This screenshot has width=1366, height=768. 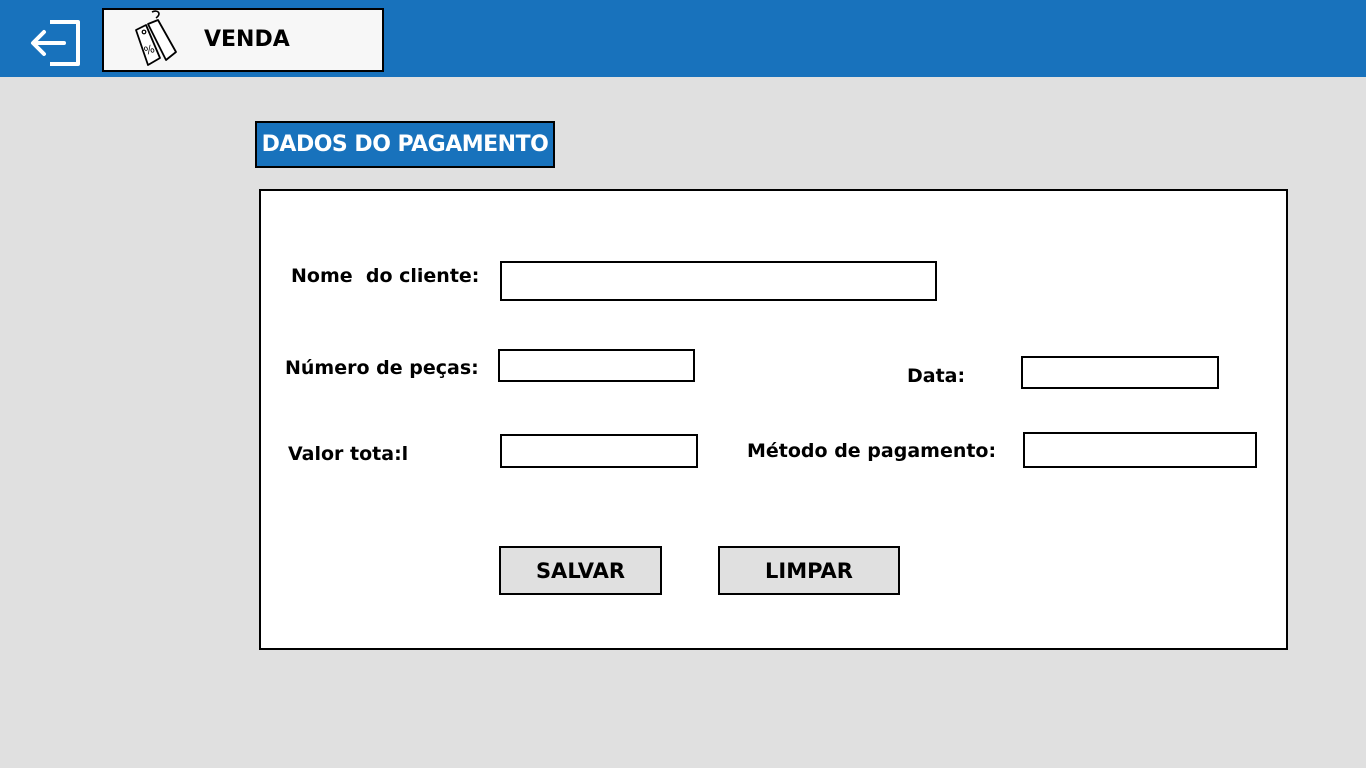 I want to click on clear-button: LIMPAR, so click(x=809, y=570).